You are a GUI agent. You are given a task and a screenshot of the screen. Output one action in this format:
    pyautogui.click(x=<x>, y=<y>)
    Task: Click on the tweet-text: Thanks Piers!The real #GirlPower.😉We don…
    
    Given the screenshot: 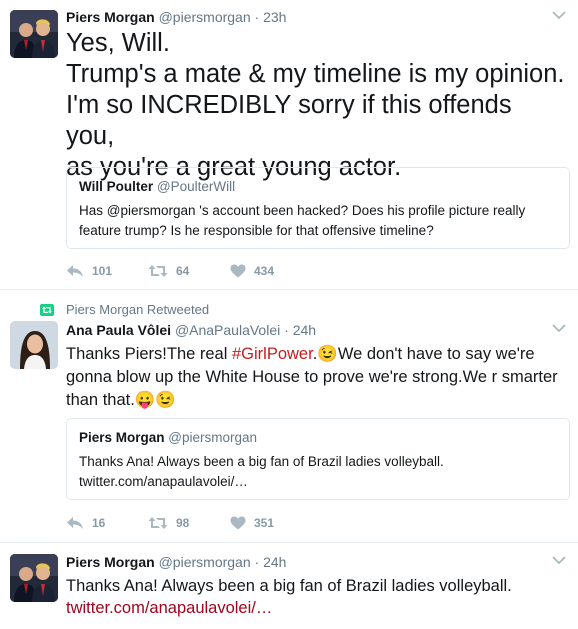 What is the action you would take?
    pyautogui.click(x=316, y=377)
    